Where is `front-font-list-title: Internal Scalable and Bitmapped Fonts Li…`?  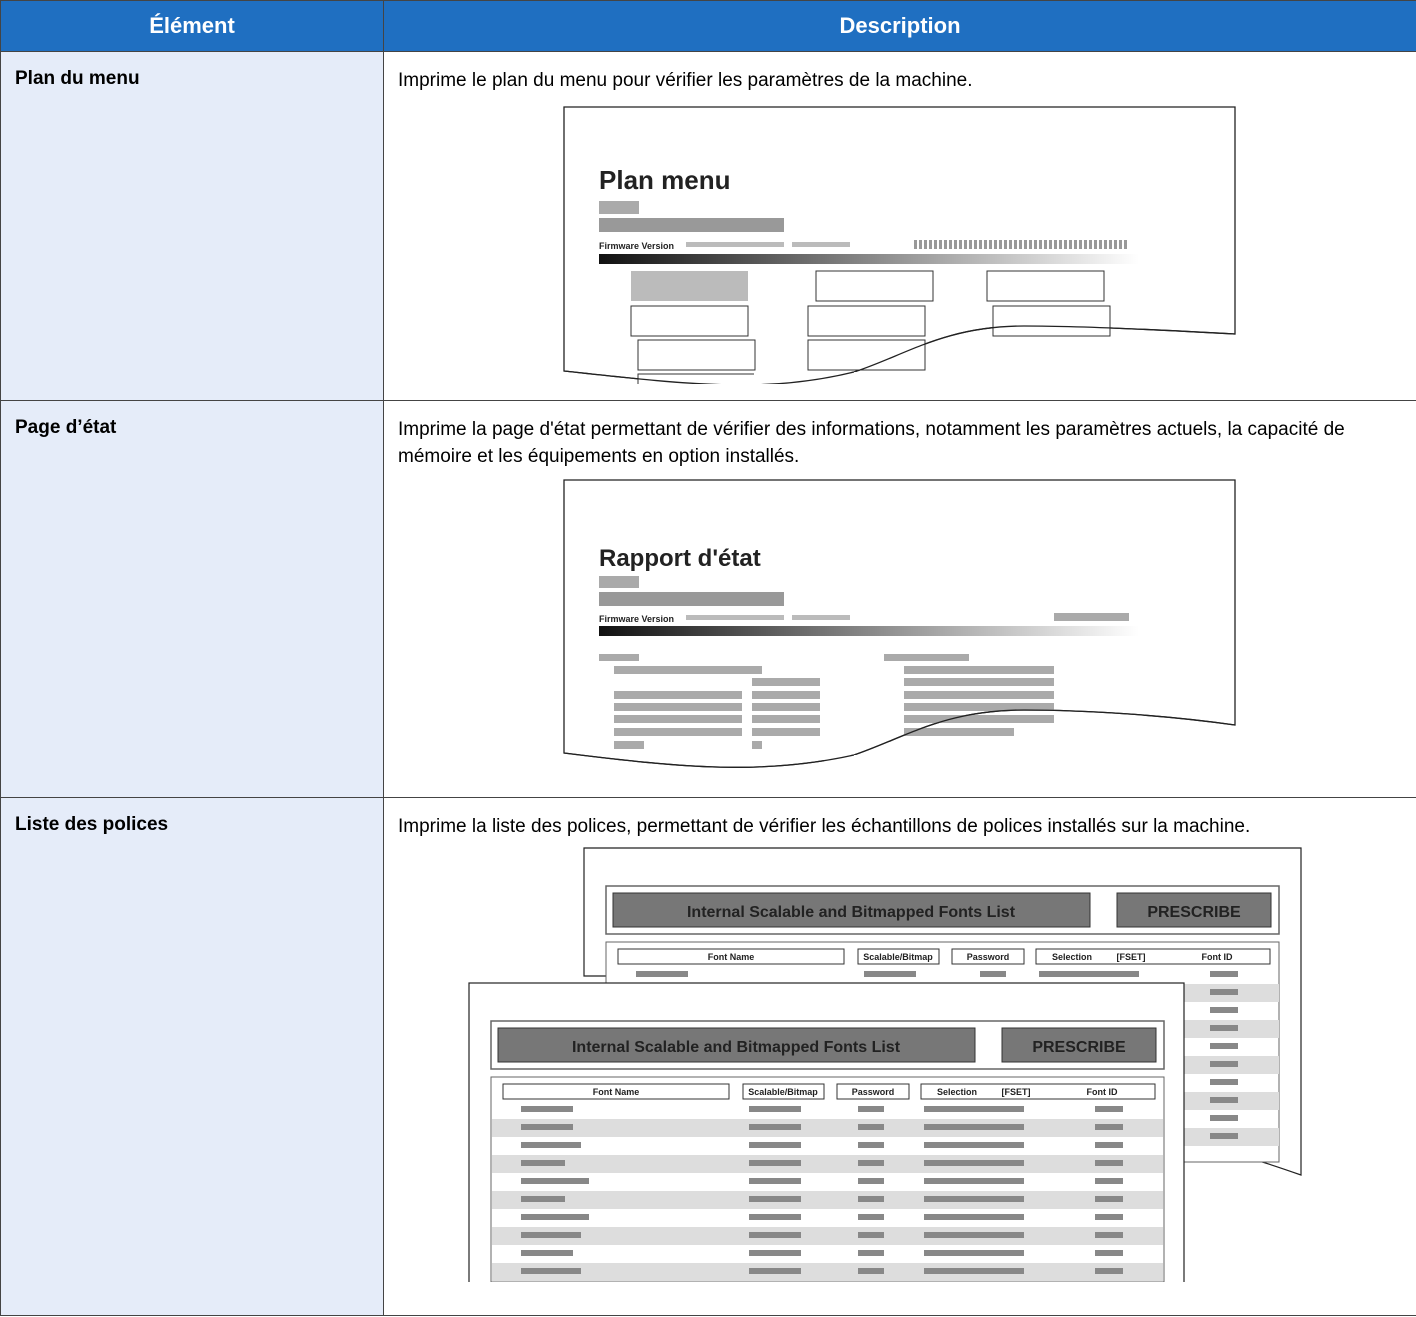 front-font-list-title: Internal Scalable and Bitmapped Fonts Li… is located at coordinates (736, 1047).